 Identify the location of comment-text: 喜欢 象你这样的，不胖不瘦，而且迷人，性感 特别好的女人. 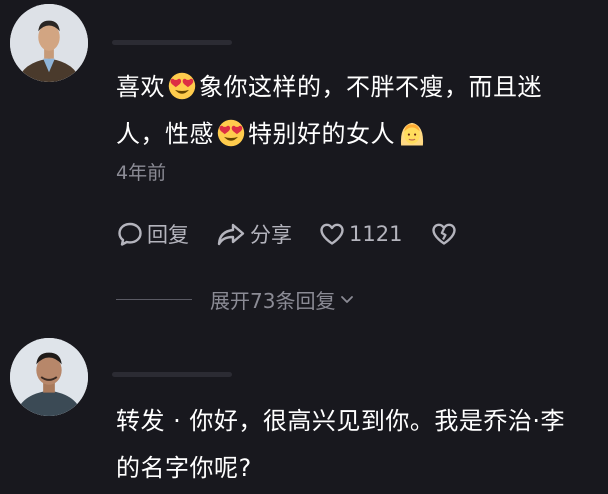
(351, 111).